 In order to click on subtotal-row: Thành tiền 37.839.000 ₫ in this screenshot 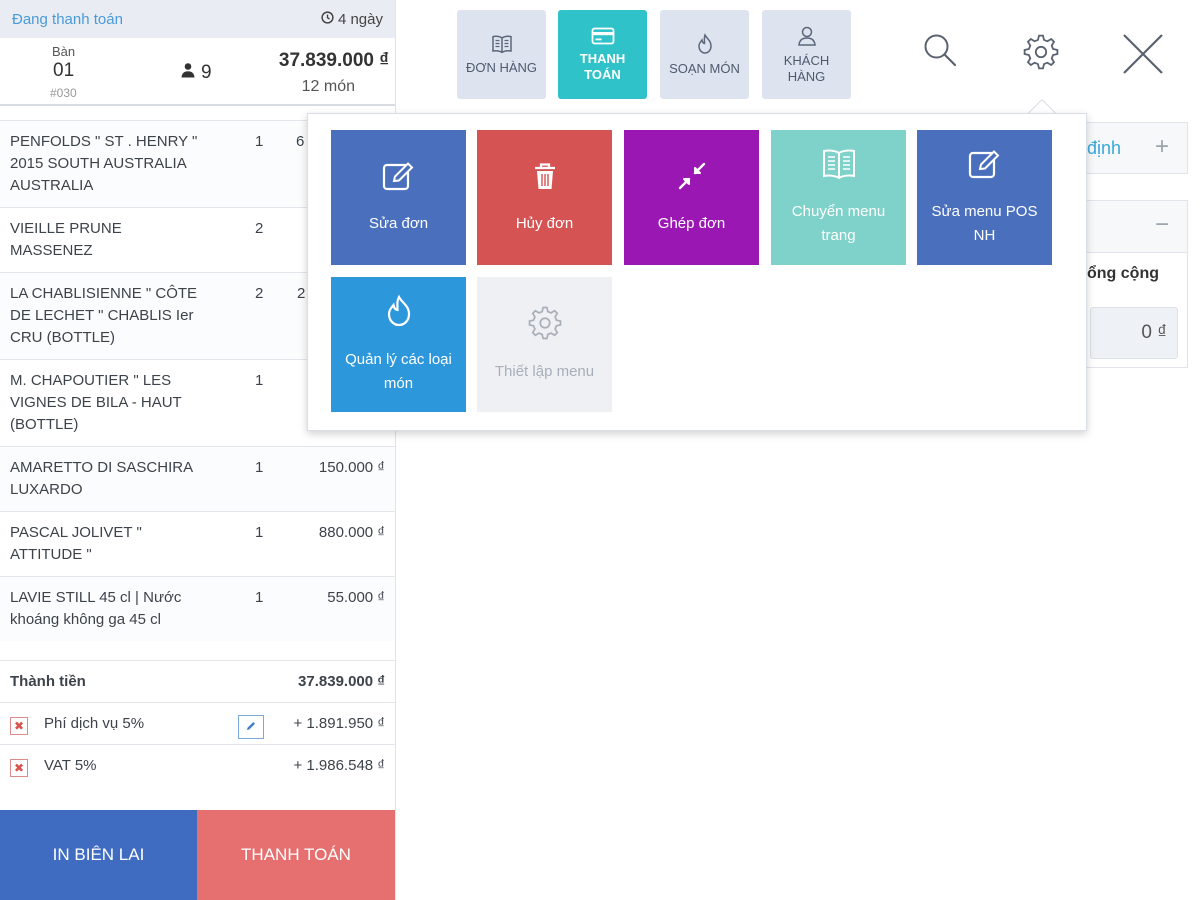, I will do `click(197, 681)`.